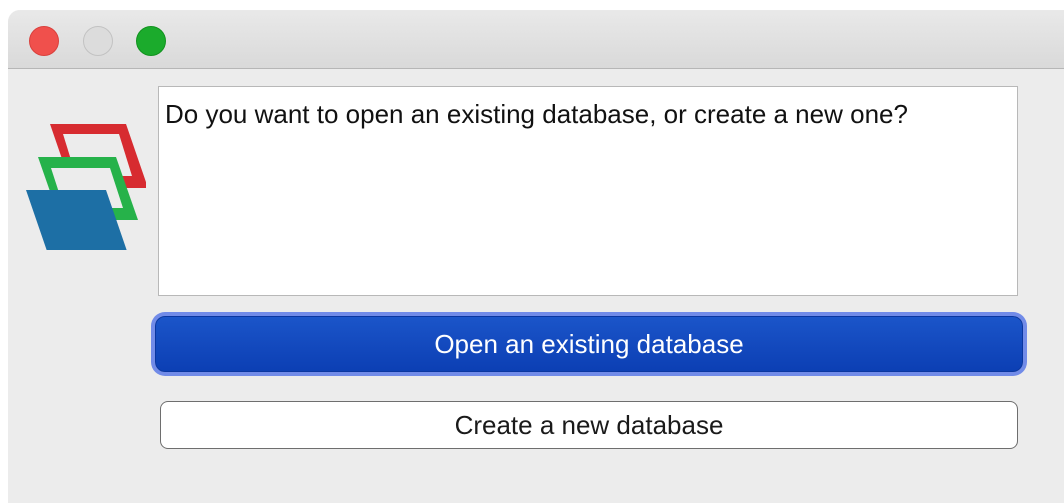  I want to click on minimize-window-button, so click(98, 41).